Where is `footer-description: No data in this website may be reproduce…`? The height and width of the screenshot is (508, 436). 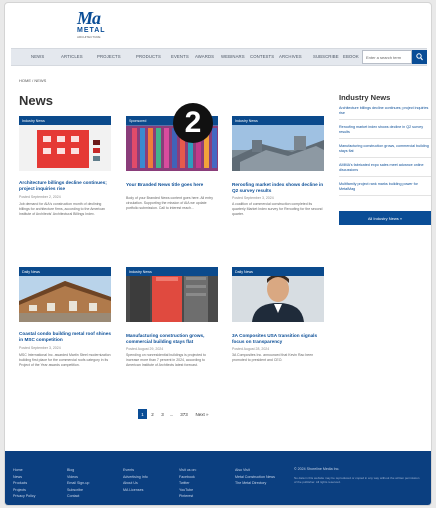
footer-description: No data in this website may be reproduce… is located at coordinates (357, 480).